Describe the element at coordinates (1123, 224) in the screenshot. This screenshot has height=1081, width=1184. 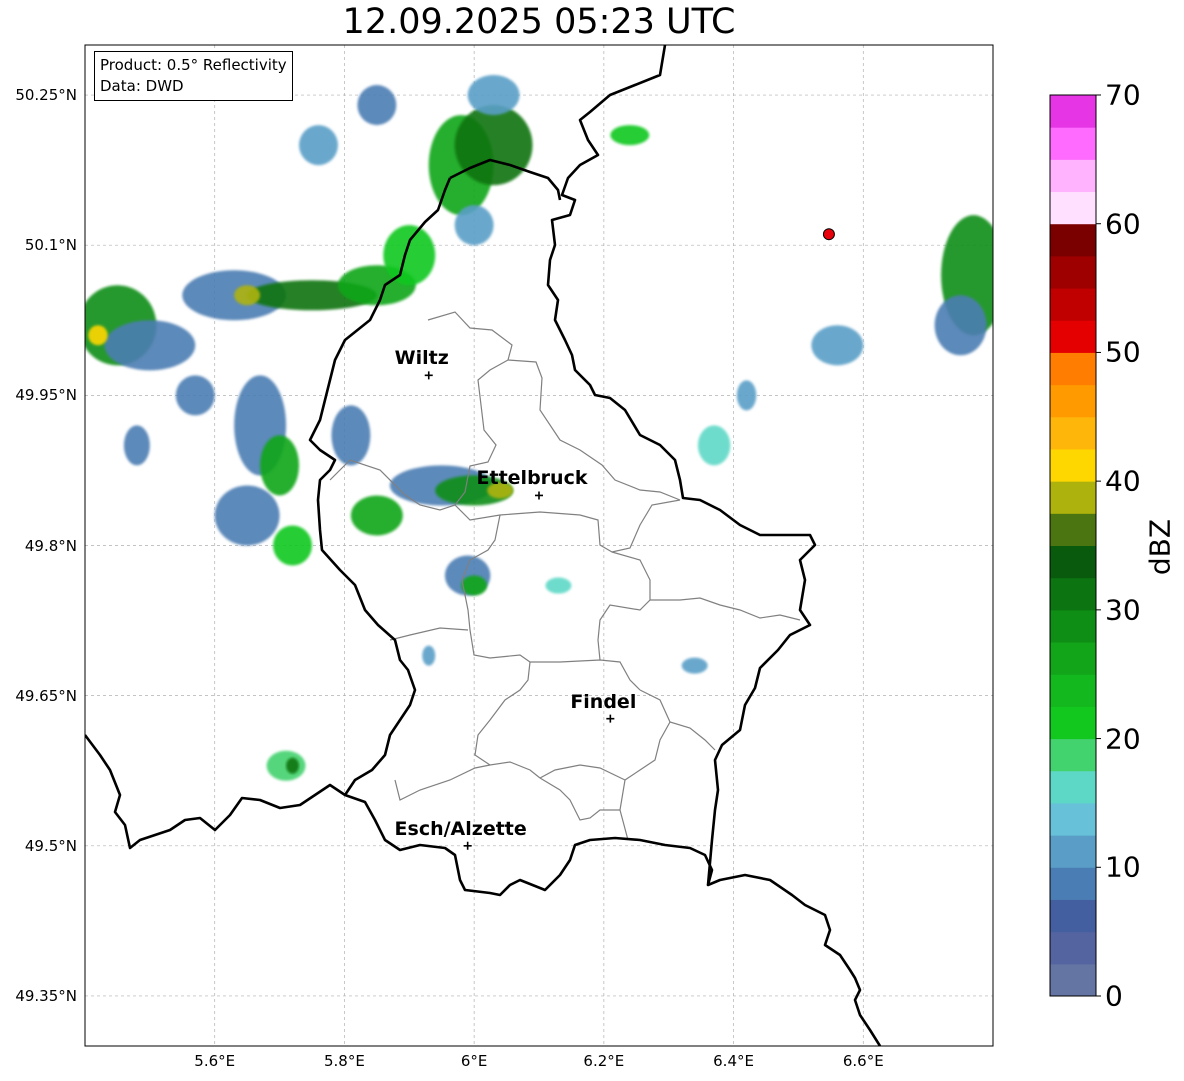
I see `colorbar-tick-label: 60` at that location.